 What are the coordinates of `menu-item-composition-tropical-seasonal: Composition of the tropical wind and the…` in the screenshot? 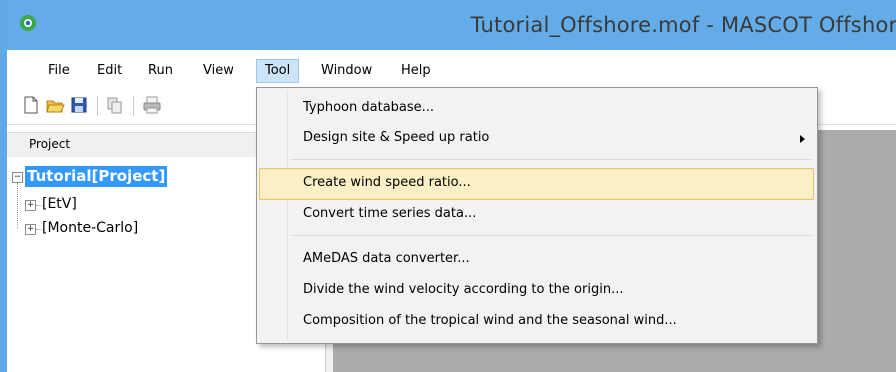 It's located at (490, 321).